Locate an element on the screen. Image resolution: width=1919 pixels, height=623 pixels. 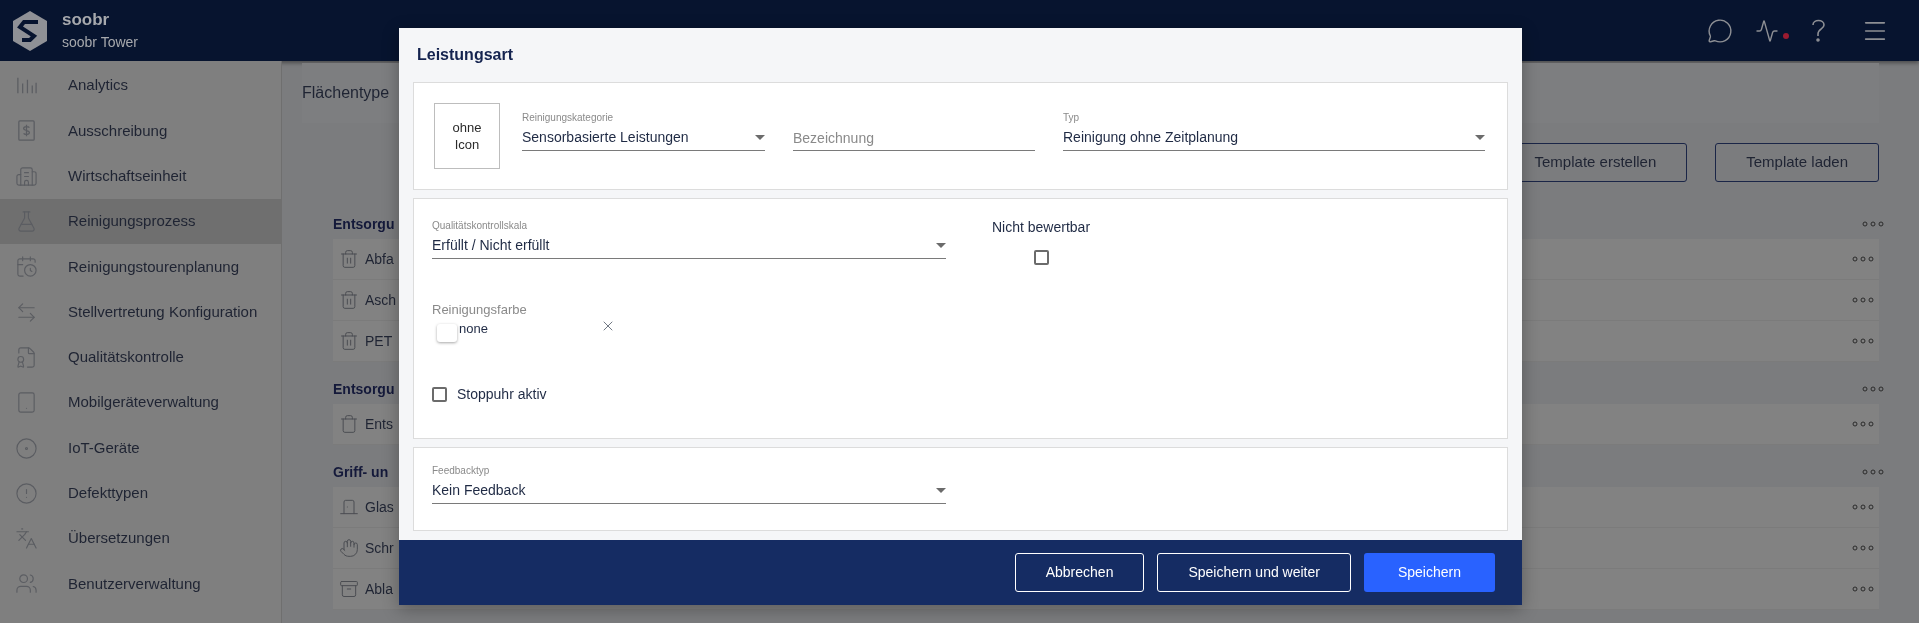
row-label: PET is located at coordinates (379, 341).